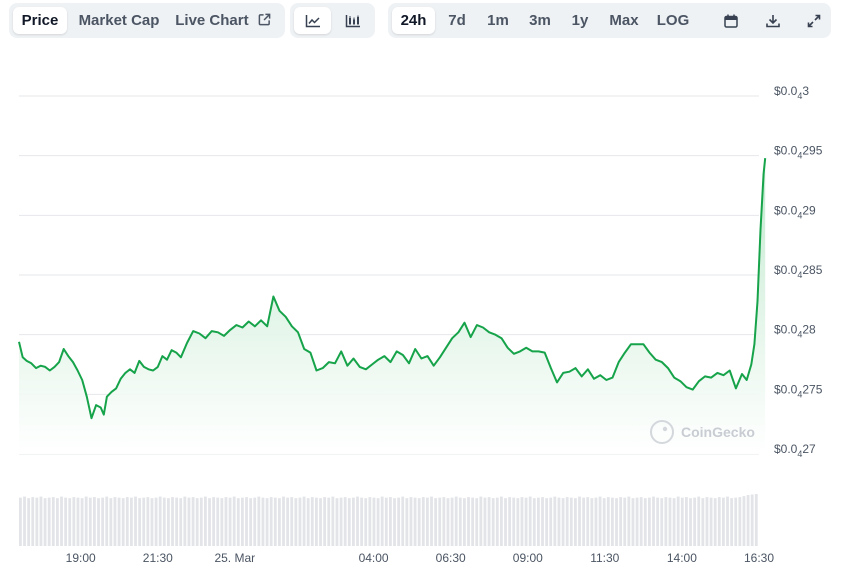  What do you see at coordinates (791, 92) in the screenshot?
I see `y-tick-label: $0.043` at bounding box center [791, 92].